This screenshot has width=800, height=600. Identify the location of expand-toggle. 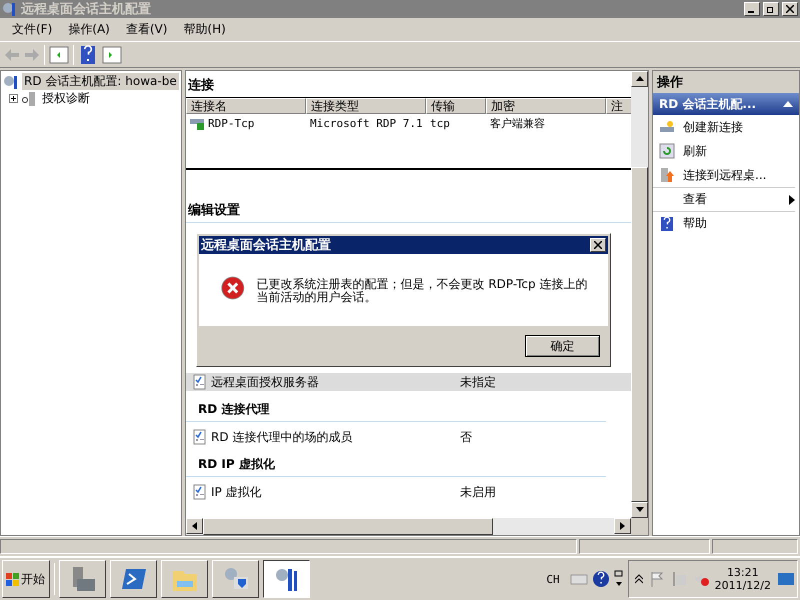
(13, 98).